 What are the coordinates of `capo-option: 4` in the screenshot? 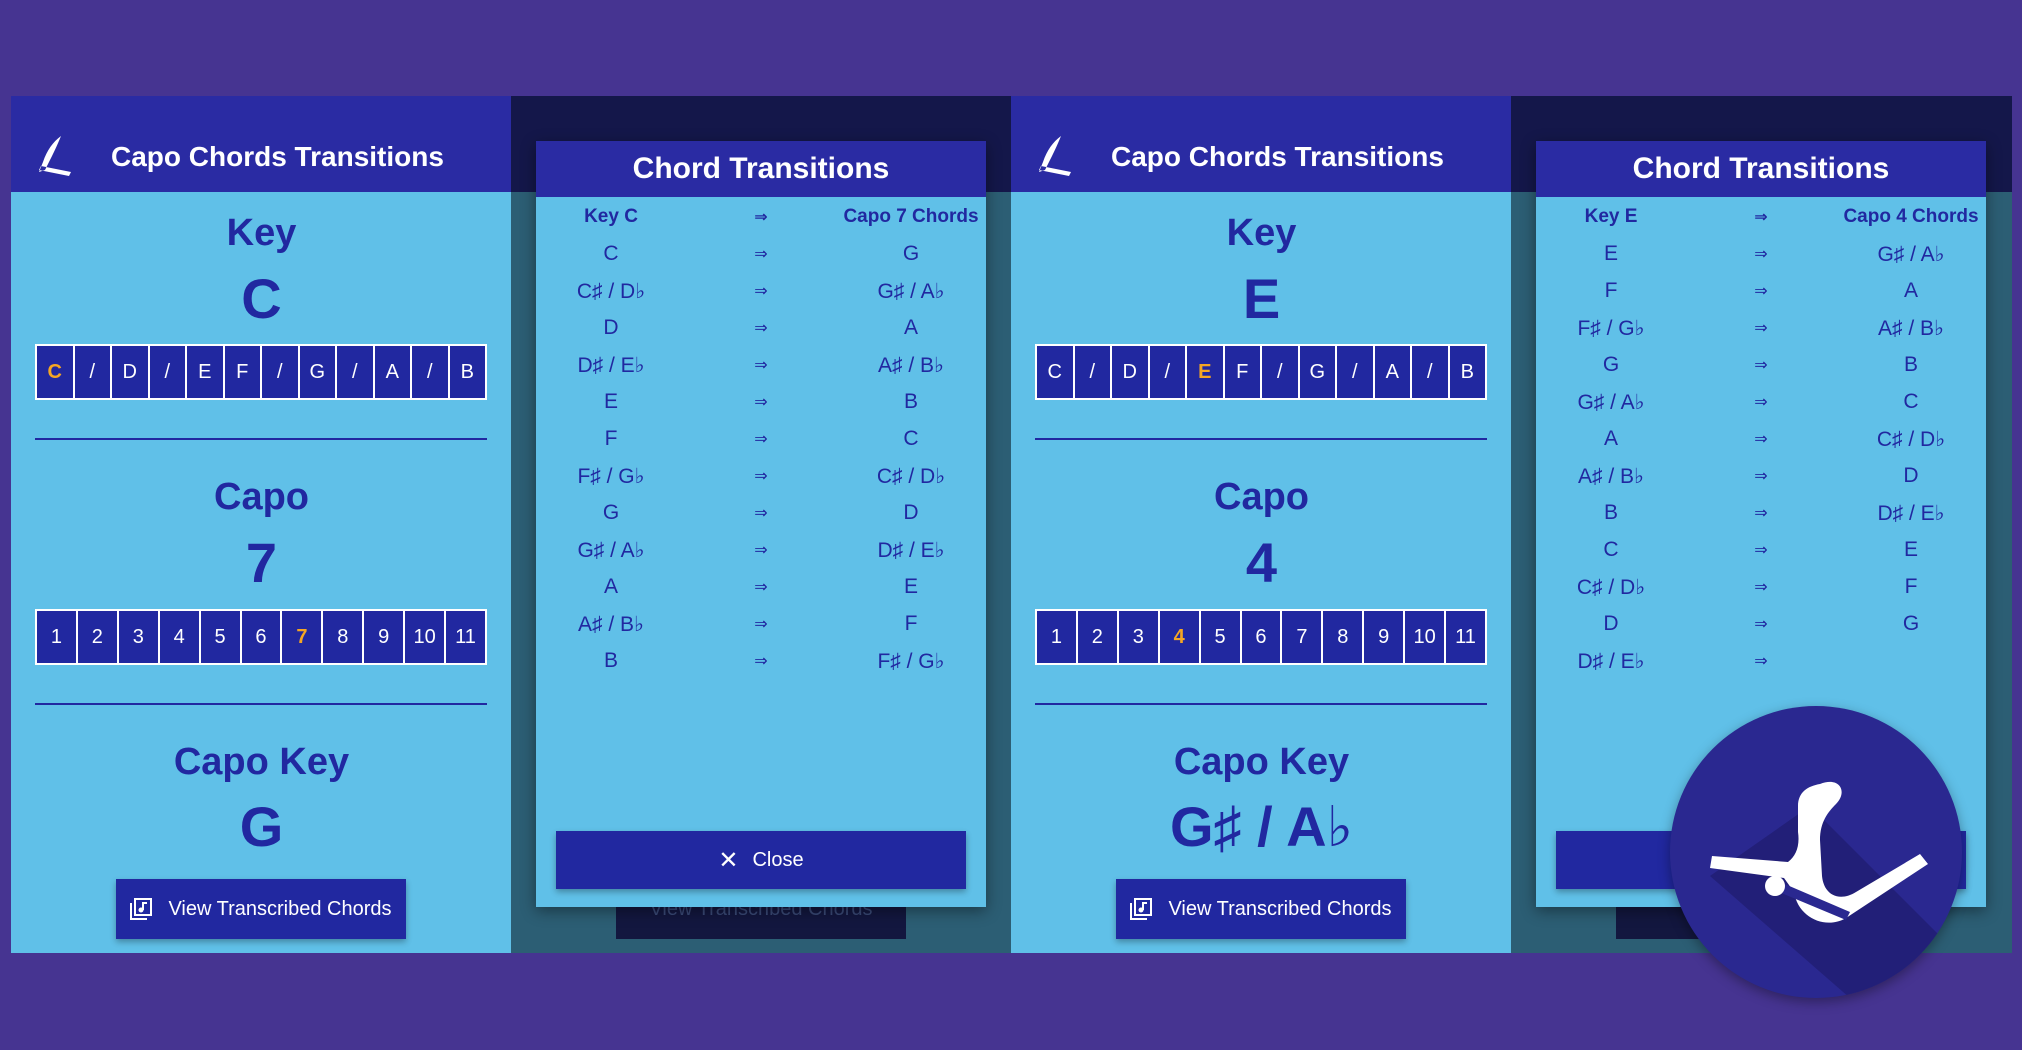 It's located at (180, 637).